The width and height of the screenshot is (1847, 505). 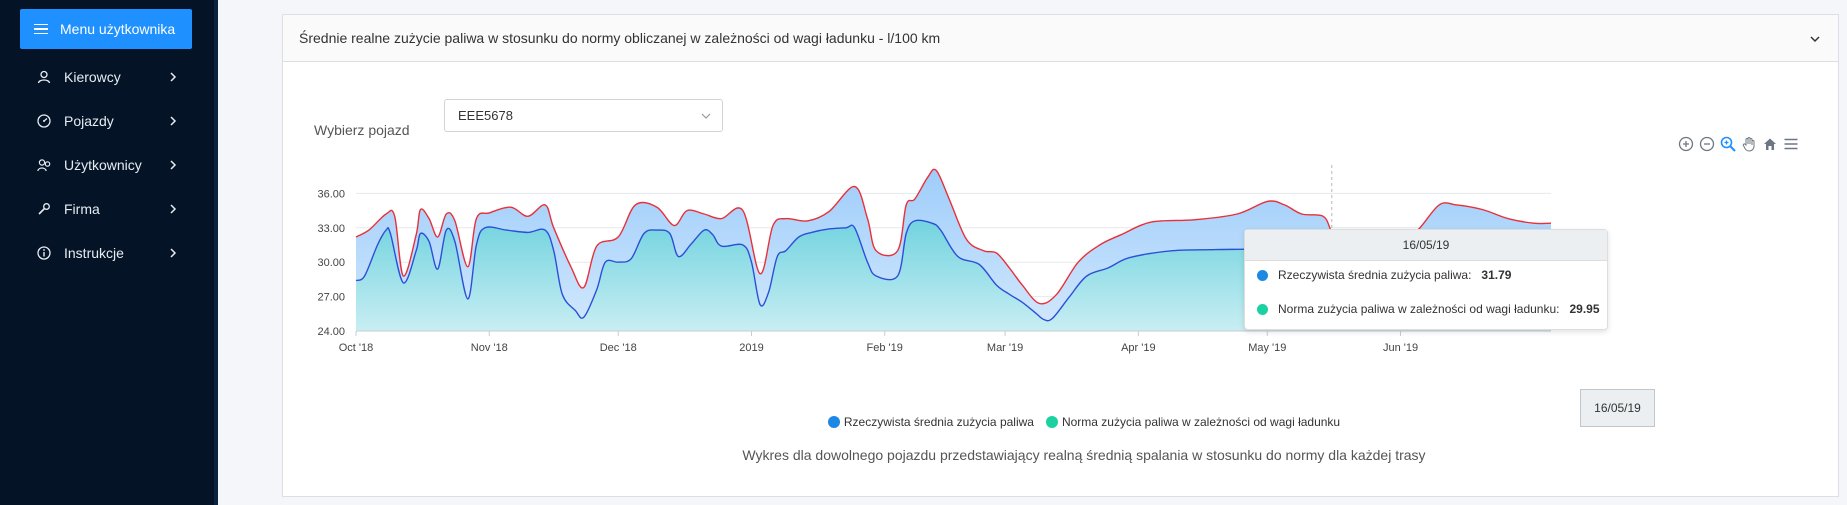 I want to click on tooltip-value: 31.79, so click(x=1496, y=275).